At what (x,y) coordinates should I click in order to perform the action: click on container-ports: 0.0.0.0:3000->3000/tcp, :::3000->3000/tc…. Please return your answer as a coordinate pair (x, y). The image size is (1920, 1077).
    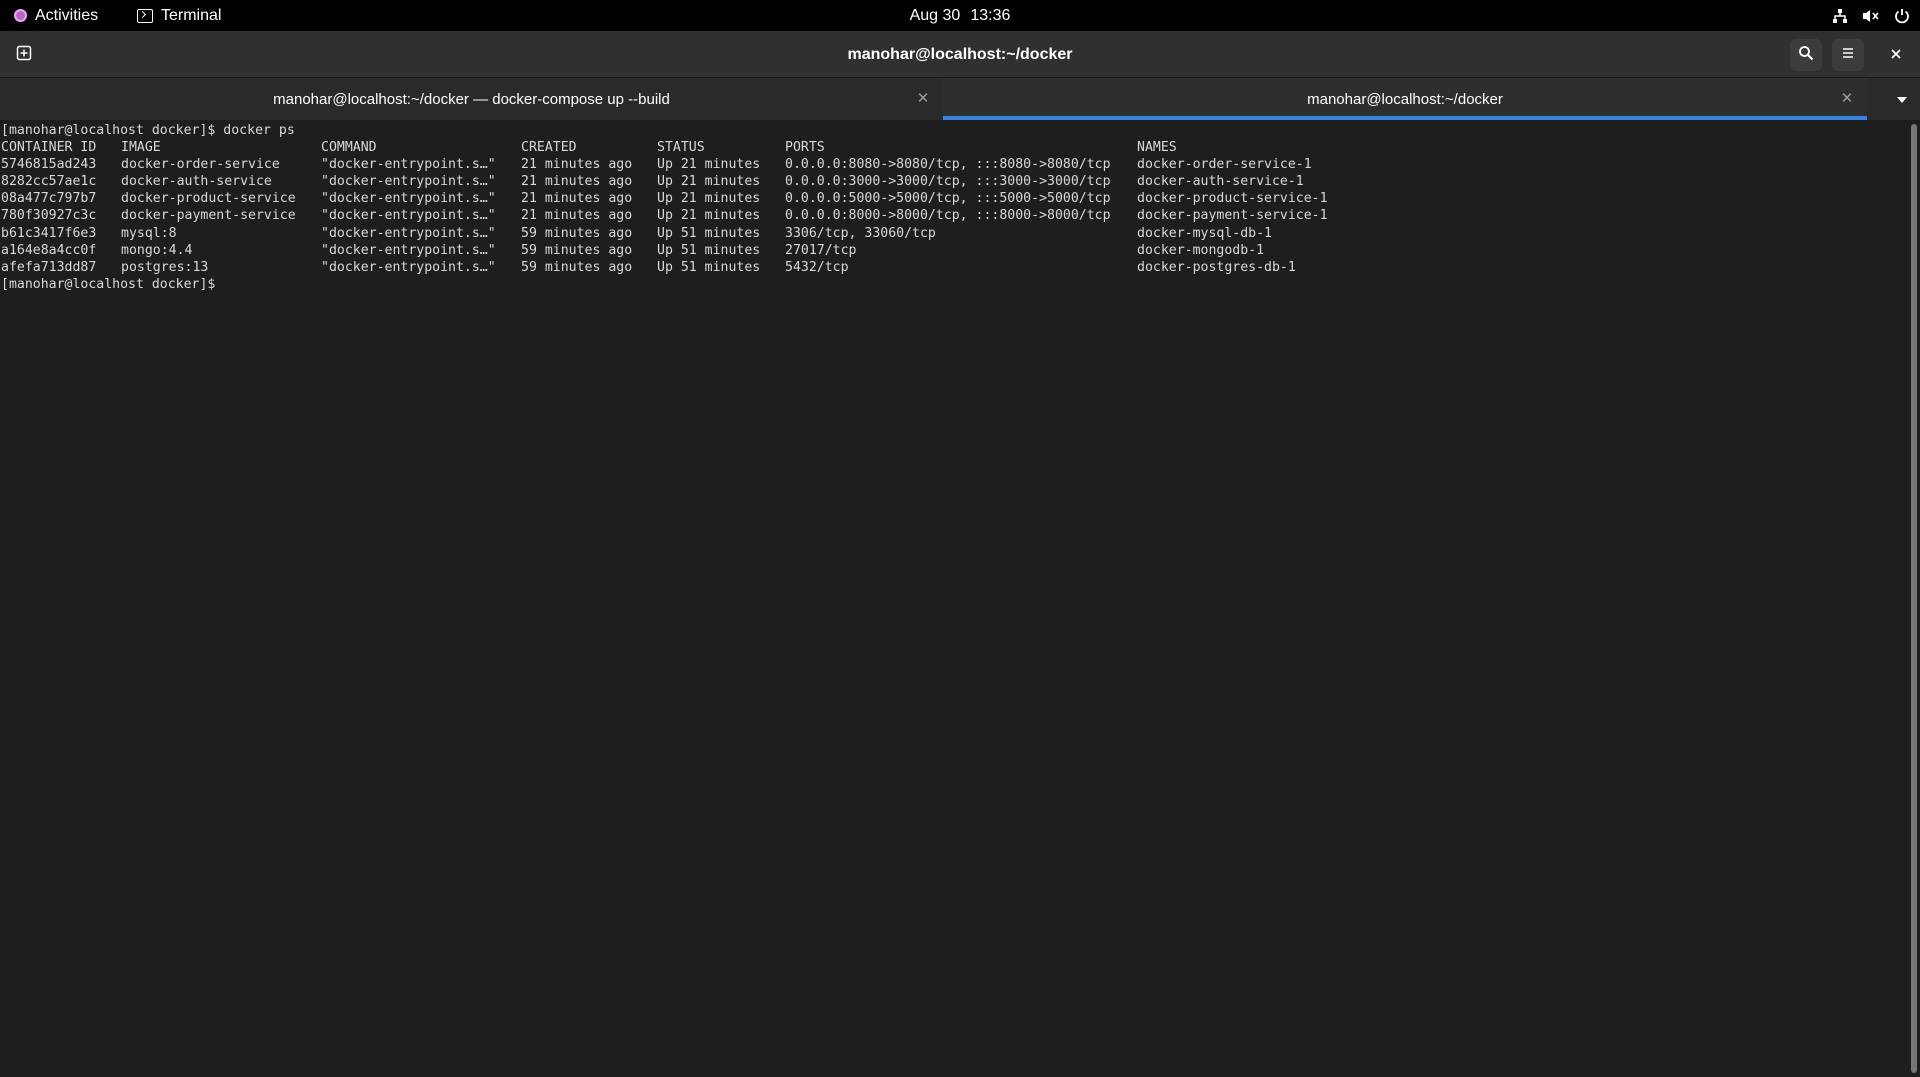
    Looking at the image, I should click on (948, 182).